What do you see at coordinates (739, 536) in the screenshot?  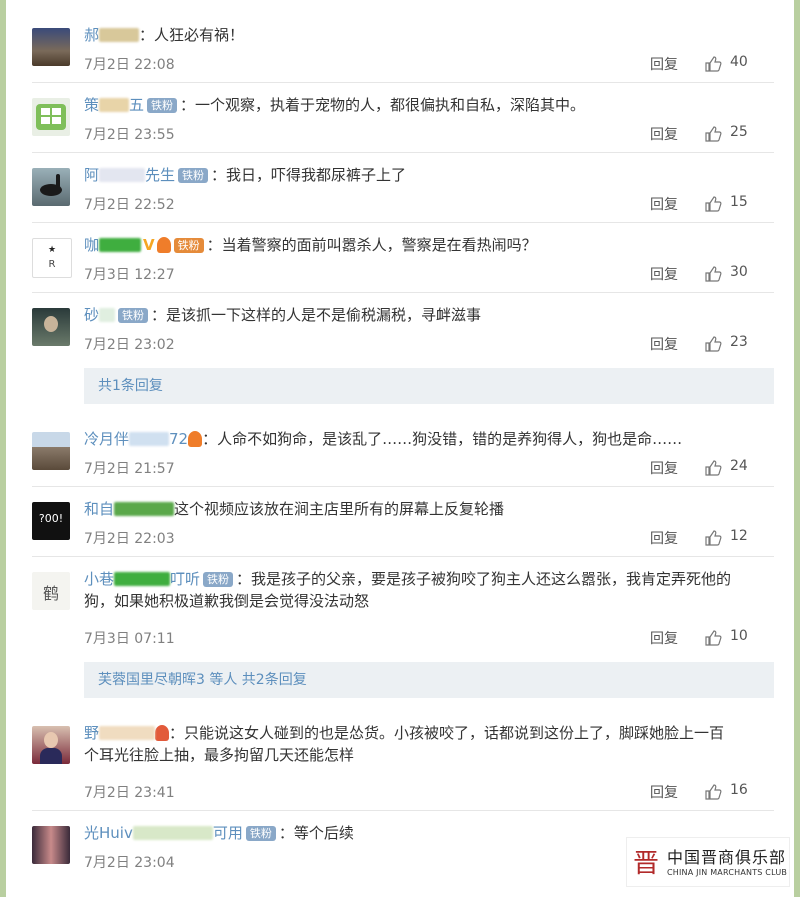 I see `like-count: 12` at bounding box center [739, 536].